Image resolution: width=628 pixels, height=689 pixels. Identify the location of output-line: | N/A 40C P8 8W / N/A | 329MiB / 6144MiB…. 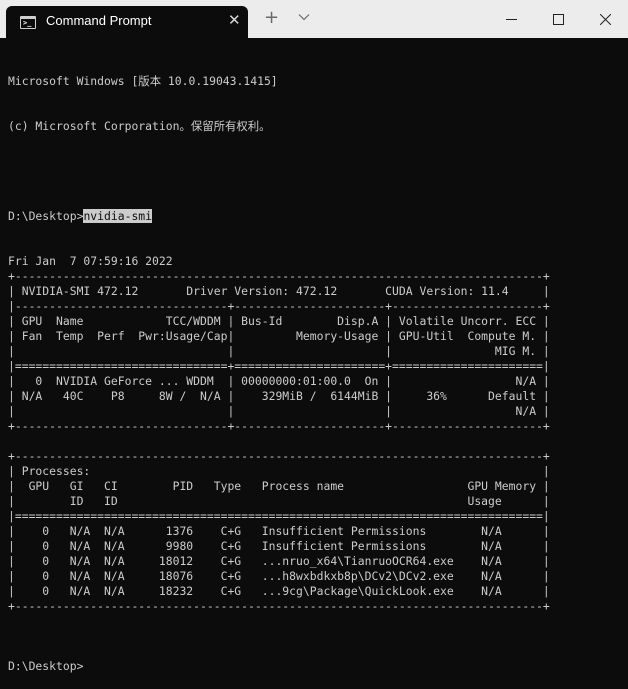
(279, 396).